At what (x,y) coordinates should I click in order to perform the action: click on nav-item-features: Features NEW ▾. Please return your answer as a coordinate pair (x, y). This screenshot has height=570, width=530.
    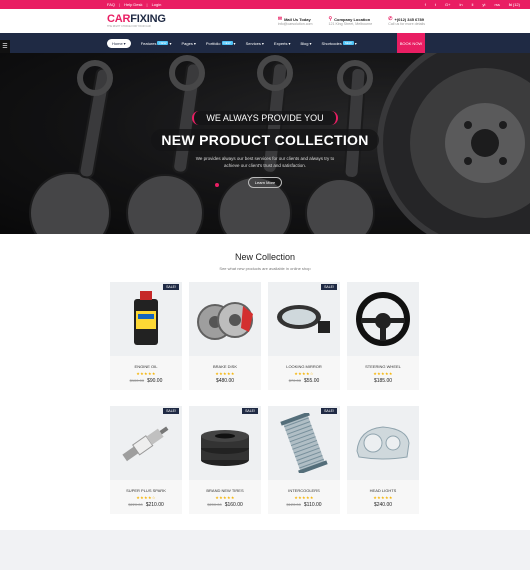
    Looking at the image, I should click on (156, 43).